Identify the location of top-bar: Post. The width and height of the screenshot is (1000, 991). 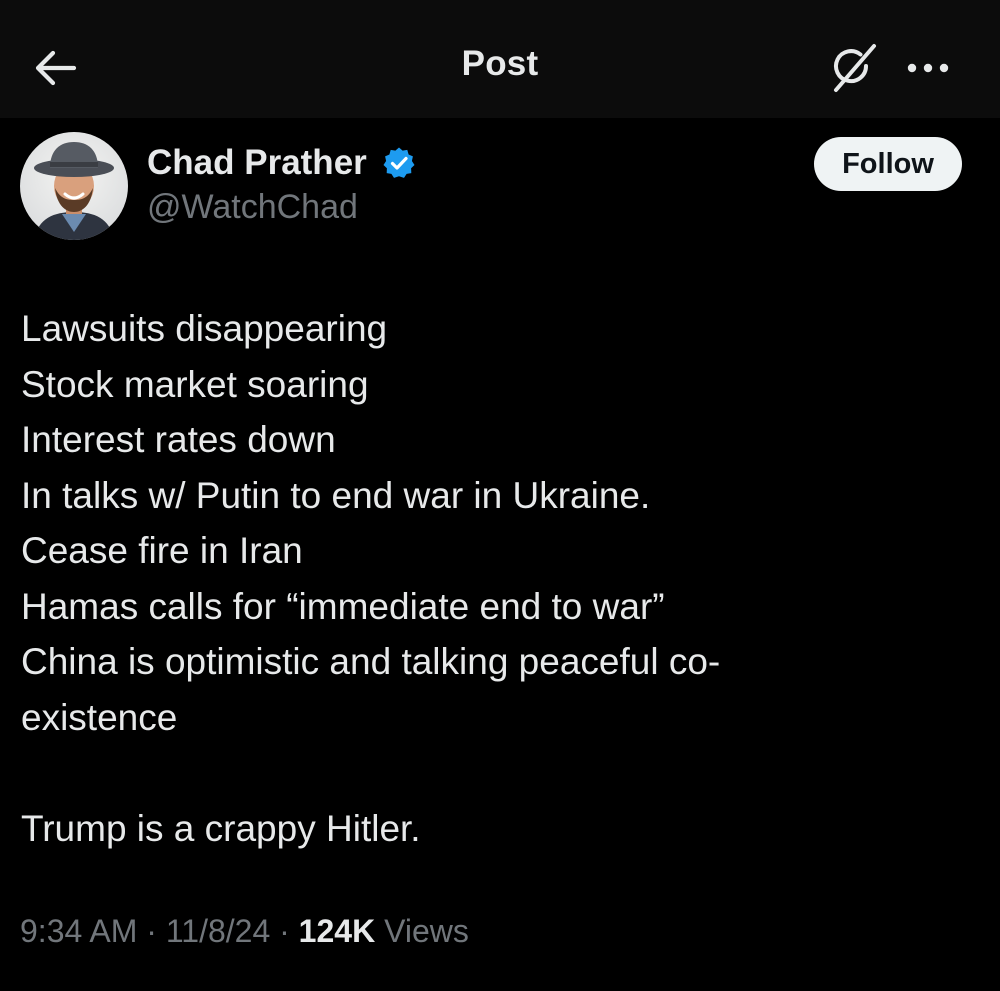
(500, 59).